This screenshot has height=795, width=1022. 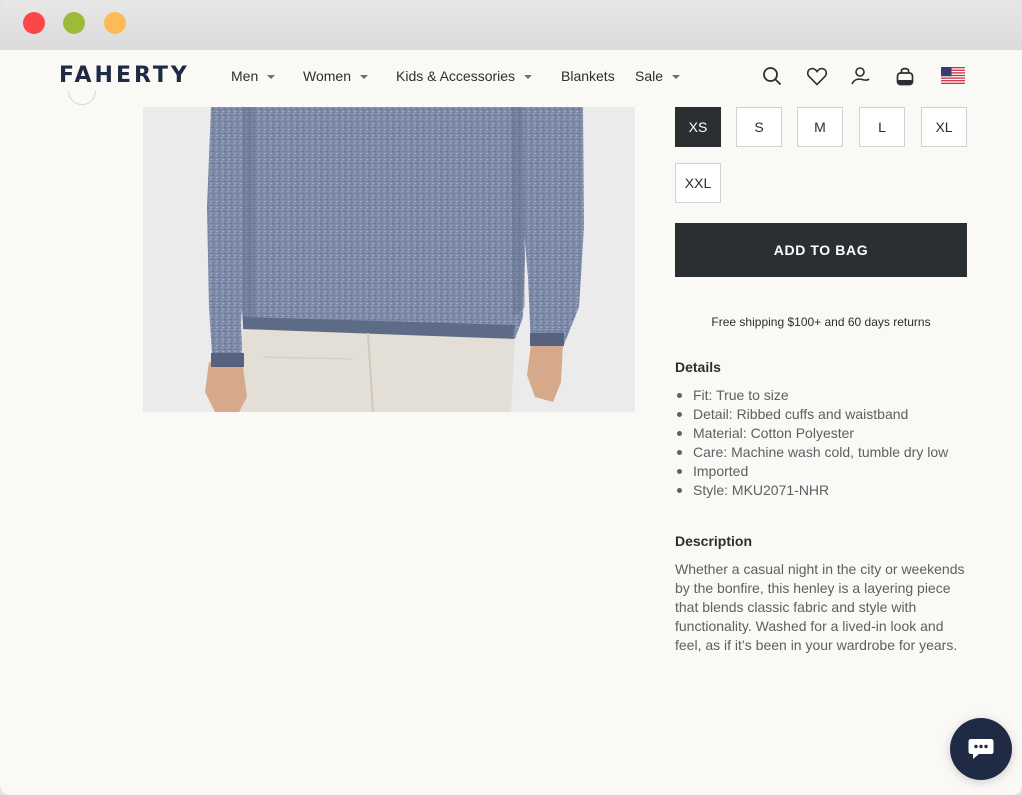 What do you see at coordinates (456, 76) in the screenshot?
I see `nav-kids-accessories-label: Kids & Accessories` at bounding box center [456, 76].